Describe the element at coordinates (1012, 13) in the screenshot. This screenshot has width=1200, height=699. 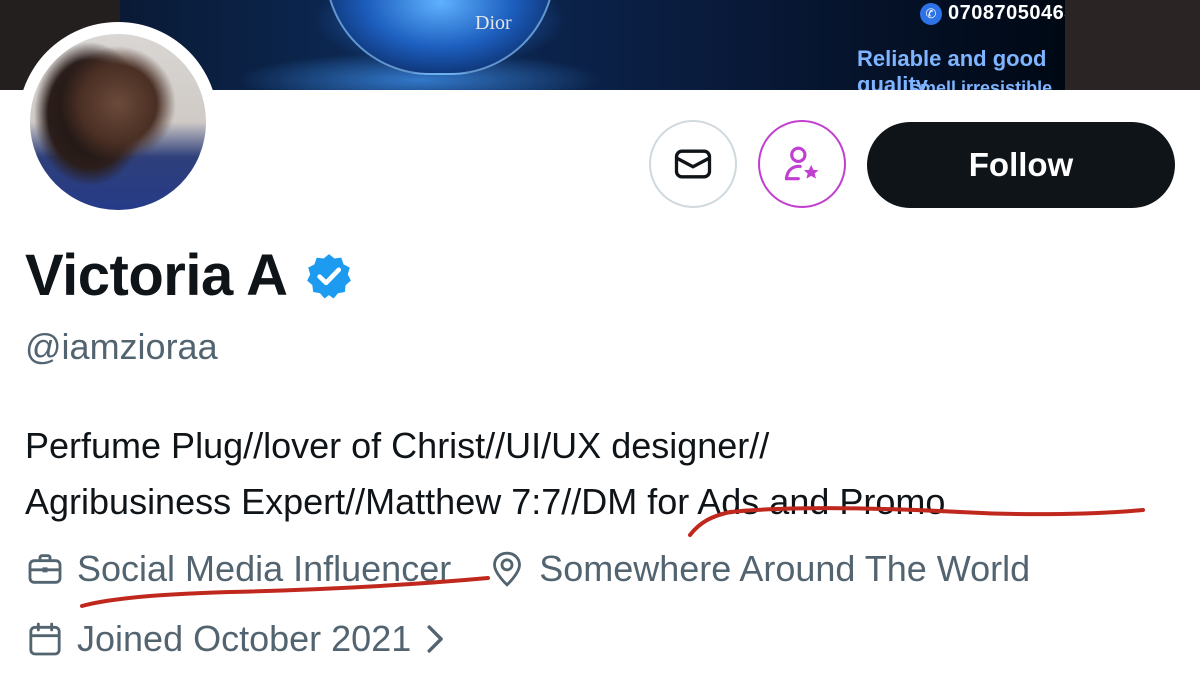
I see `banner-phone-number: 07087050463` at that location.